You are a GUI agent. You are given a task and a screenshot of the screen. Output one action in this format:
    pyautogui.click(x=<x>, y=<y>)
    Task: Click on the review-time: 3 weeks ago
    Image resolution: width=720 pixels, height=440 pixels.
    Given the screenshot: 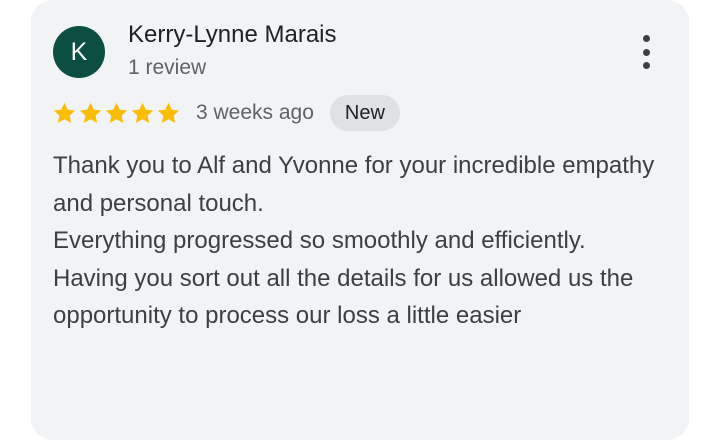 What is the action you would take?
    pyautogui.click(x=255, y=112)
    